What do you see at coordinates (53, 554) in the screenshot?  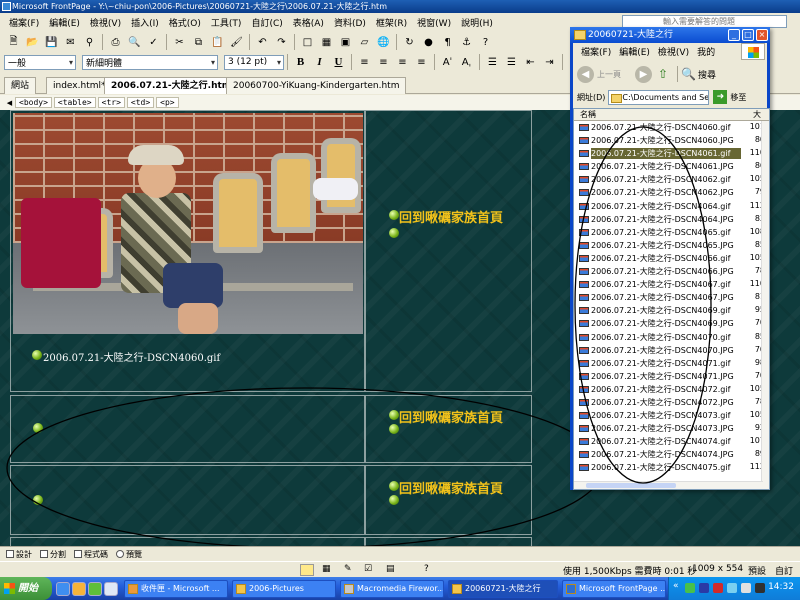 I see `view-tab-split: 分割` at bounding box center [53, 554].